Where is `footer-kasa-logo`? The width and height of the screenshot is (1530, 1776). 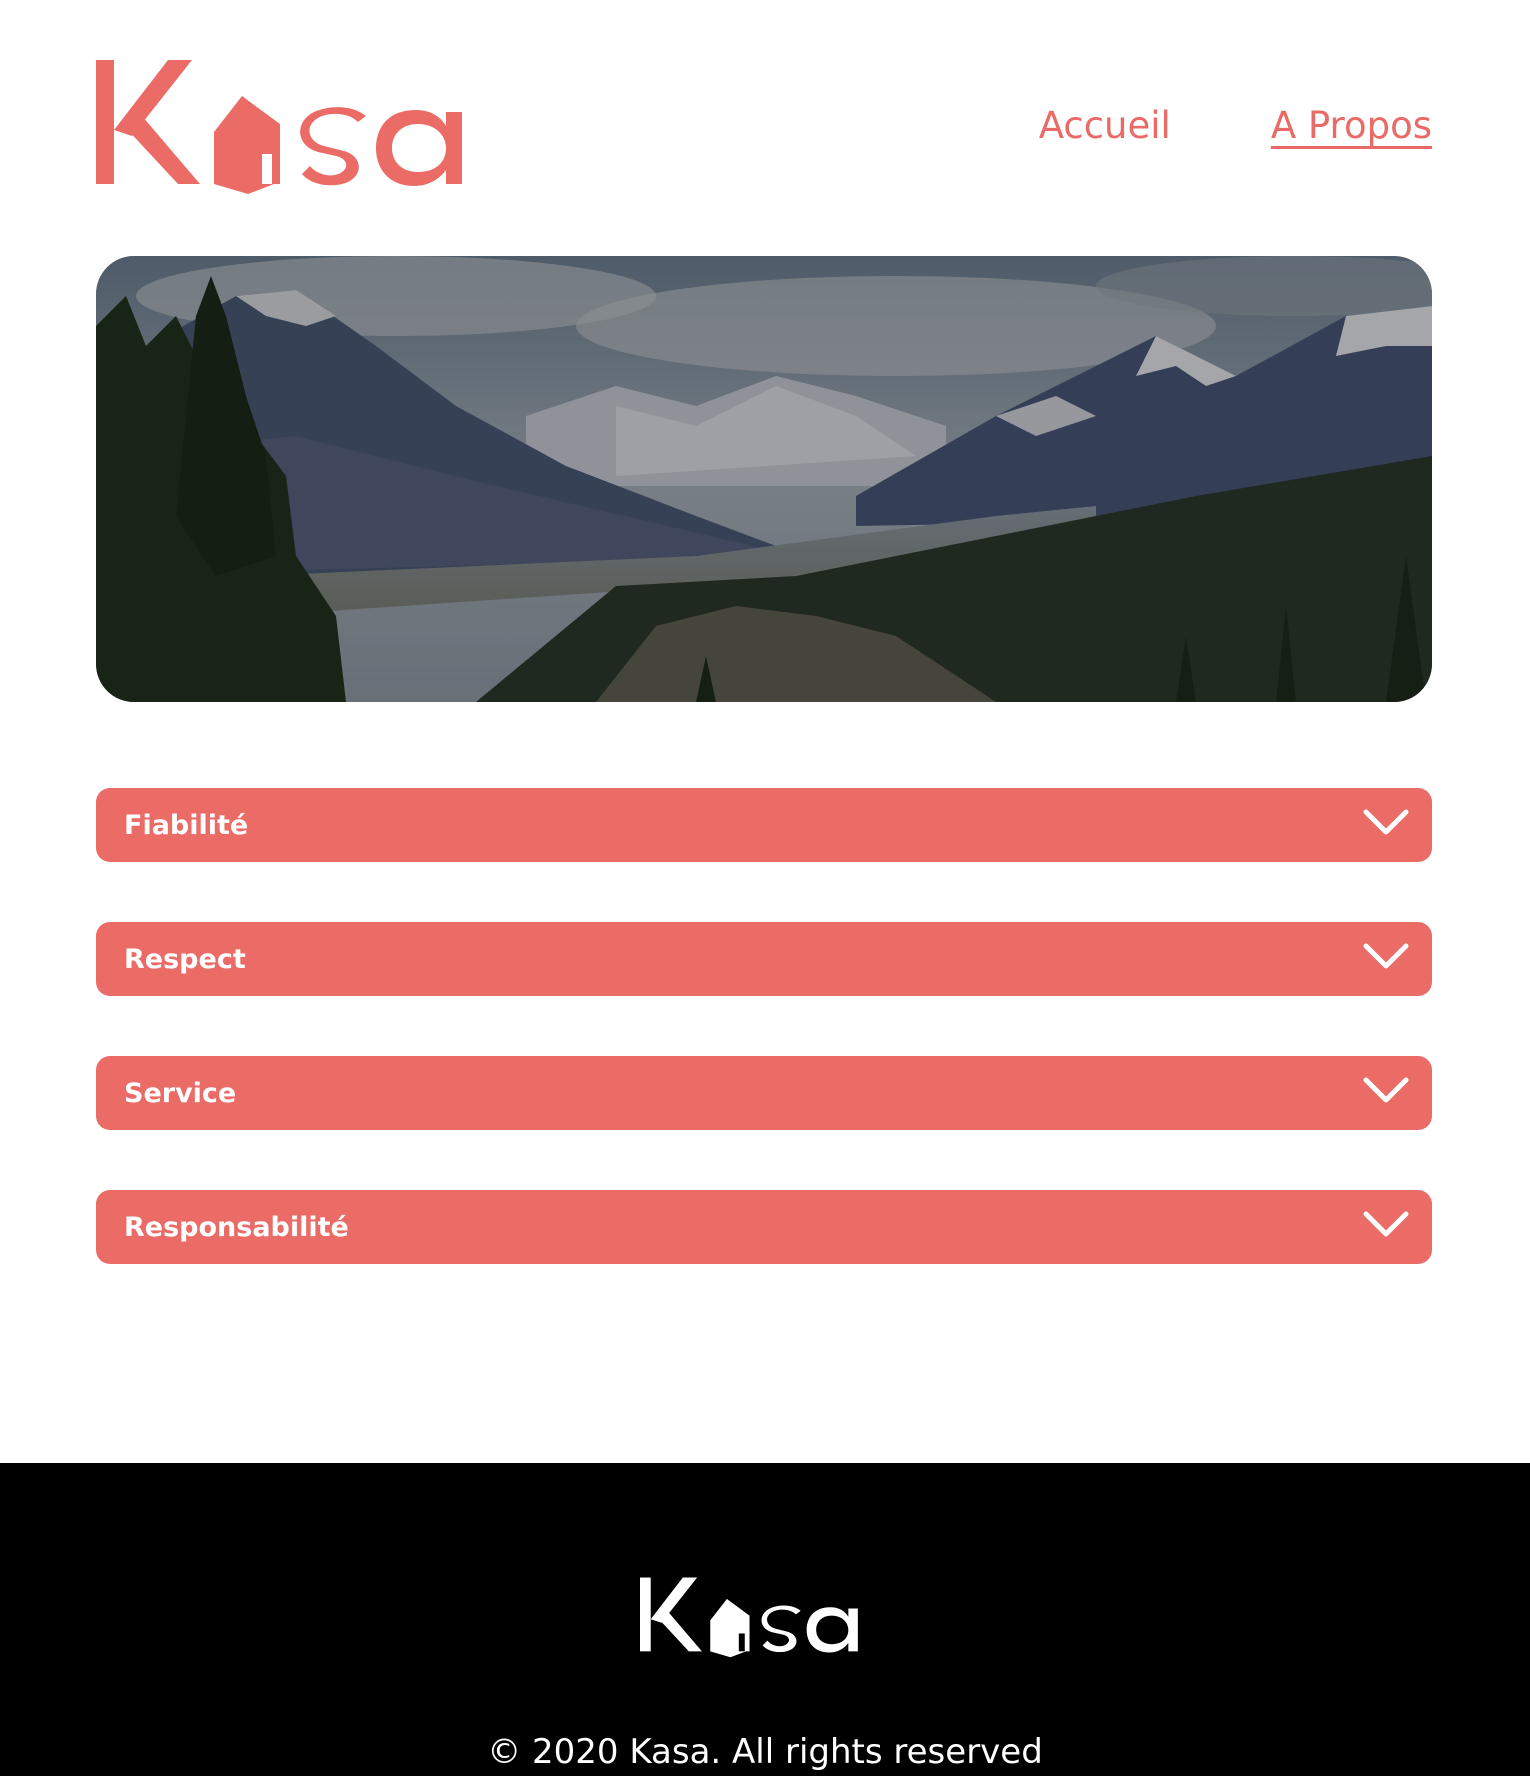 footer-kasa-logo is located at coordinates (765, 1618).